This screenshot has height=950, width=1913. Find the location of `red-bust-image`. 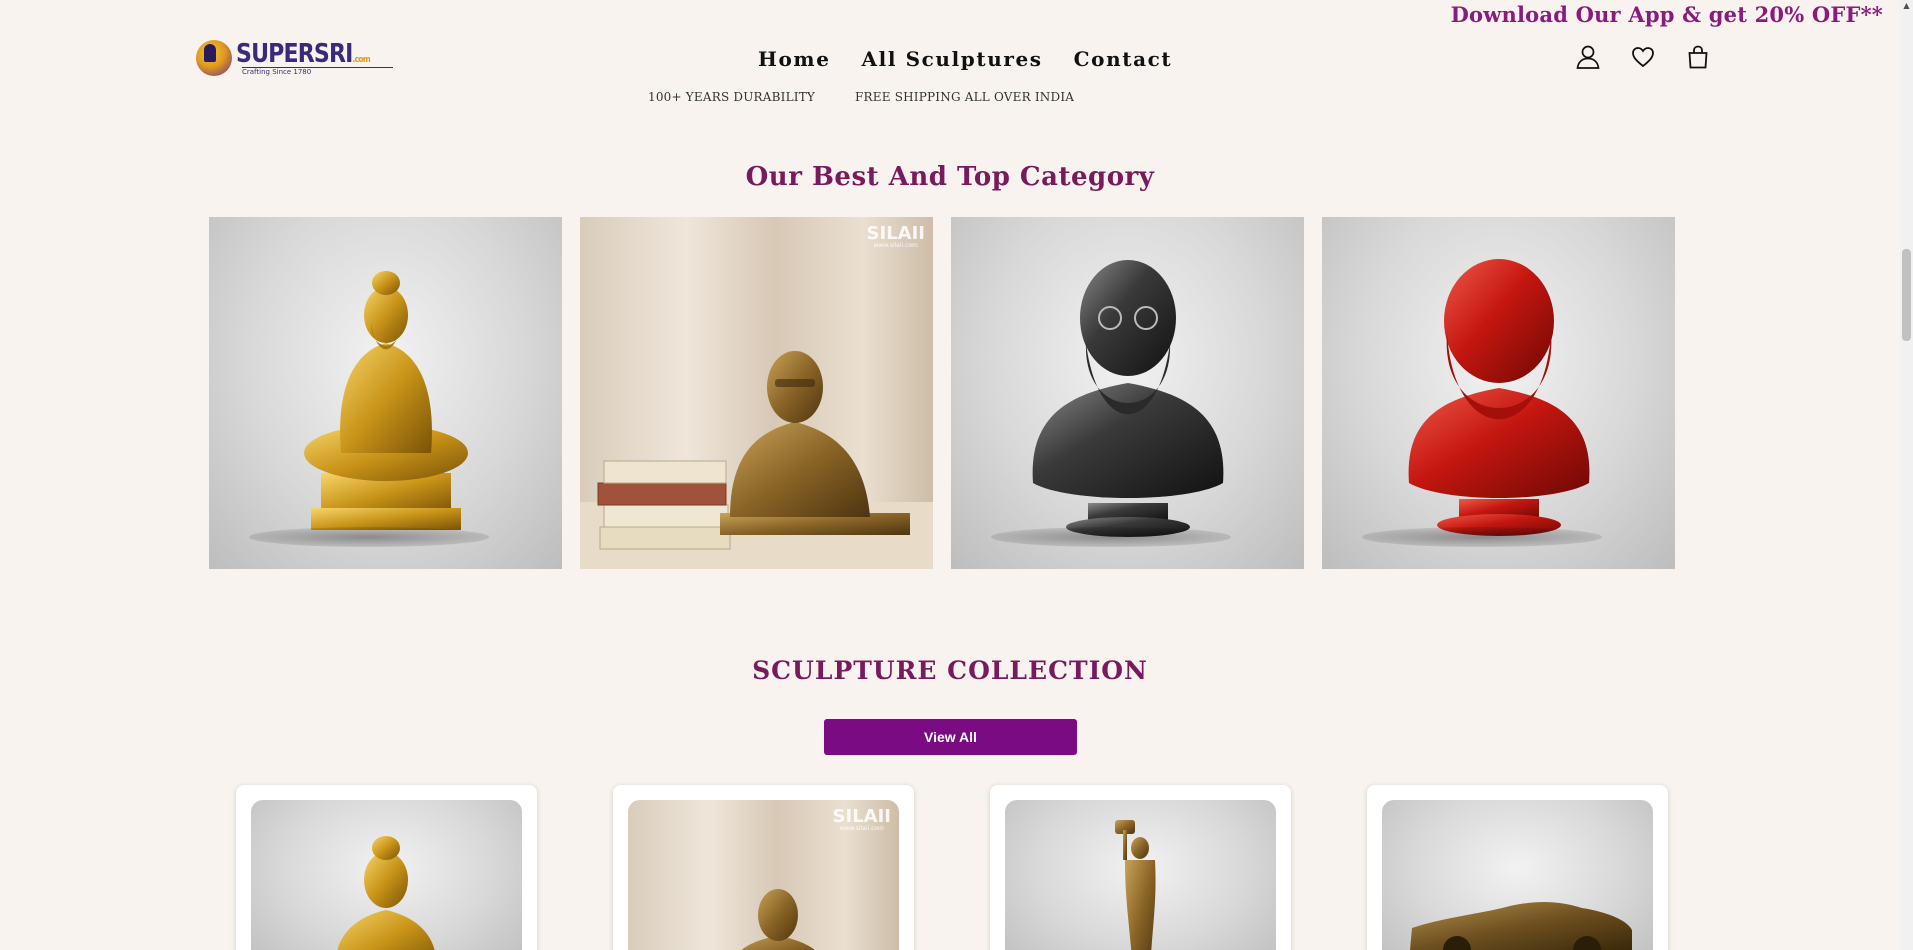

red-bust-image is located at coordinates (1498, 397).